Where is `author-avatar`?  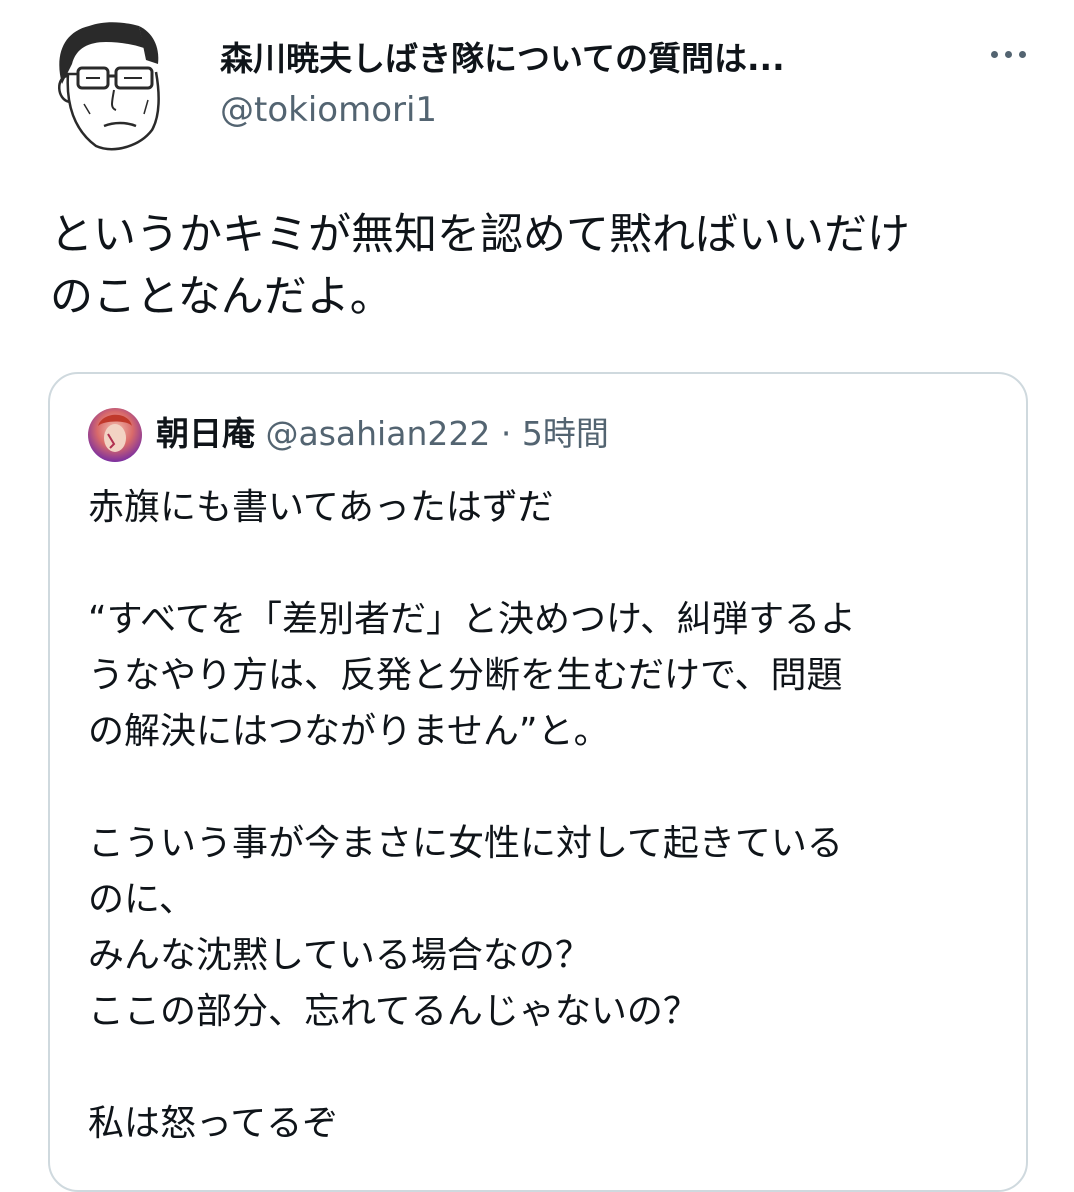
author-avatar is located at coordinates (108, 84).